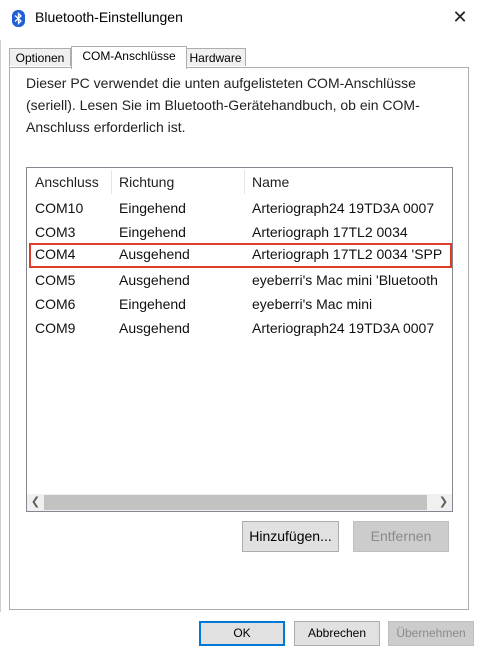 The height and width of the screenshot is (654, 480). What do you see at coordinates (347, 254) in the screenshot?
I see `name-cell: Arteriograph 17TL2 0034 'SPP` at bounding box center [347, 254].